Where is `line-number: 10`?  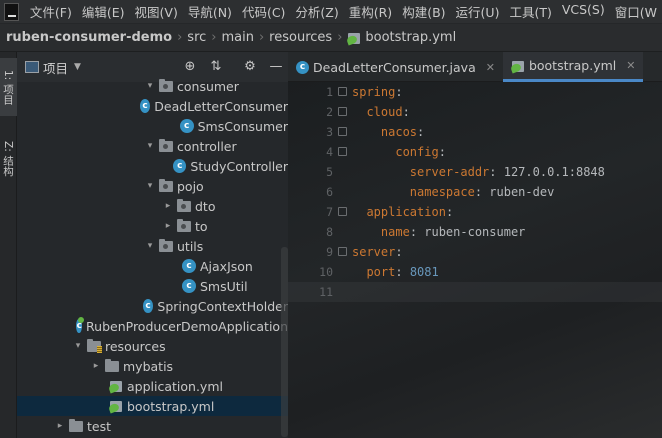 line-number: 10 is located at coordinates (326, 272).